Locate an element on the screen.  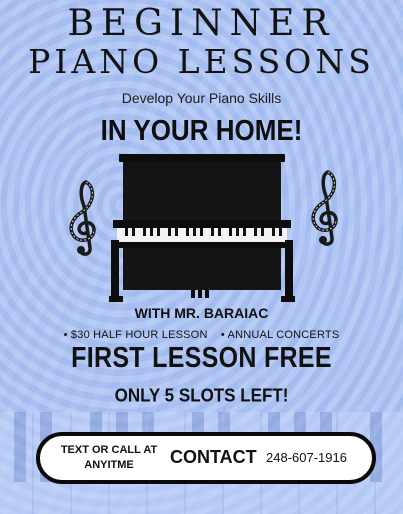
first-lesson-offer: FIRST LESSON FREE is located at coordinates (201, 358).